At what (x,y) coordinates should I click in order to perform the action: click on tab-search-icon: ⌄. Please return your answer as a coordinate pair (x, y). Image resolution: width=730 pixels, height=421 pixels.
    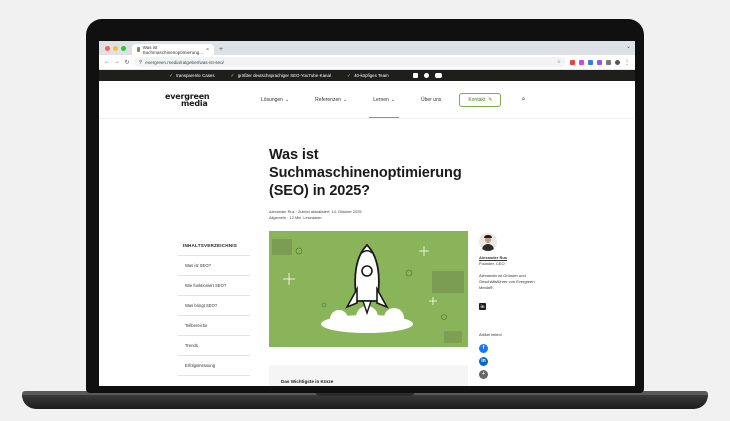
    Looking at the image, I should click on (628, 46).